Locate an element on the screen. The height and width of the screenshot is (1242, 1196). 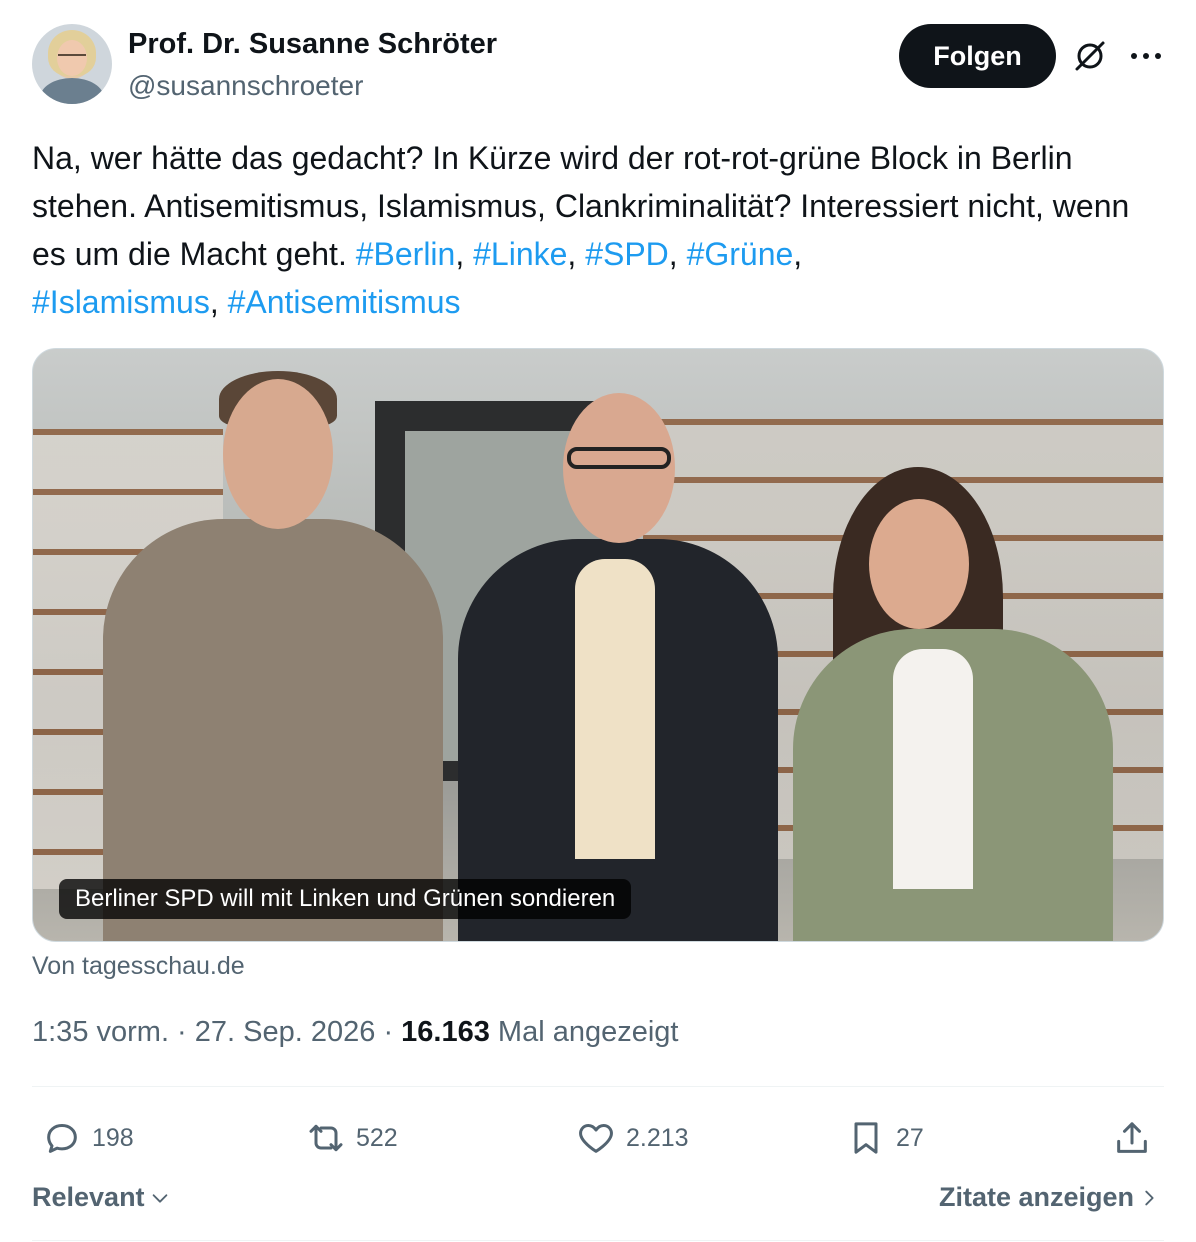
author-name: Prof. Dr. Susanne Schröter is located at coordinates (312, 44).